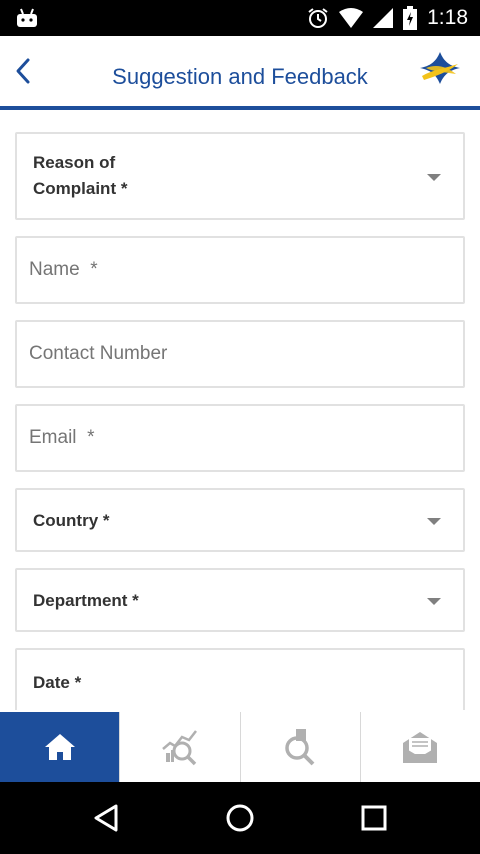  I want to click on home-icon, so click(59, 747).